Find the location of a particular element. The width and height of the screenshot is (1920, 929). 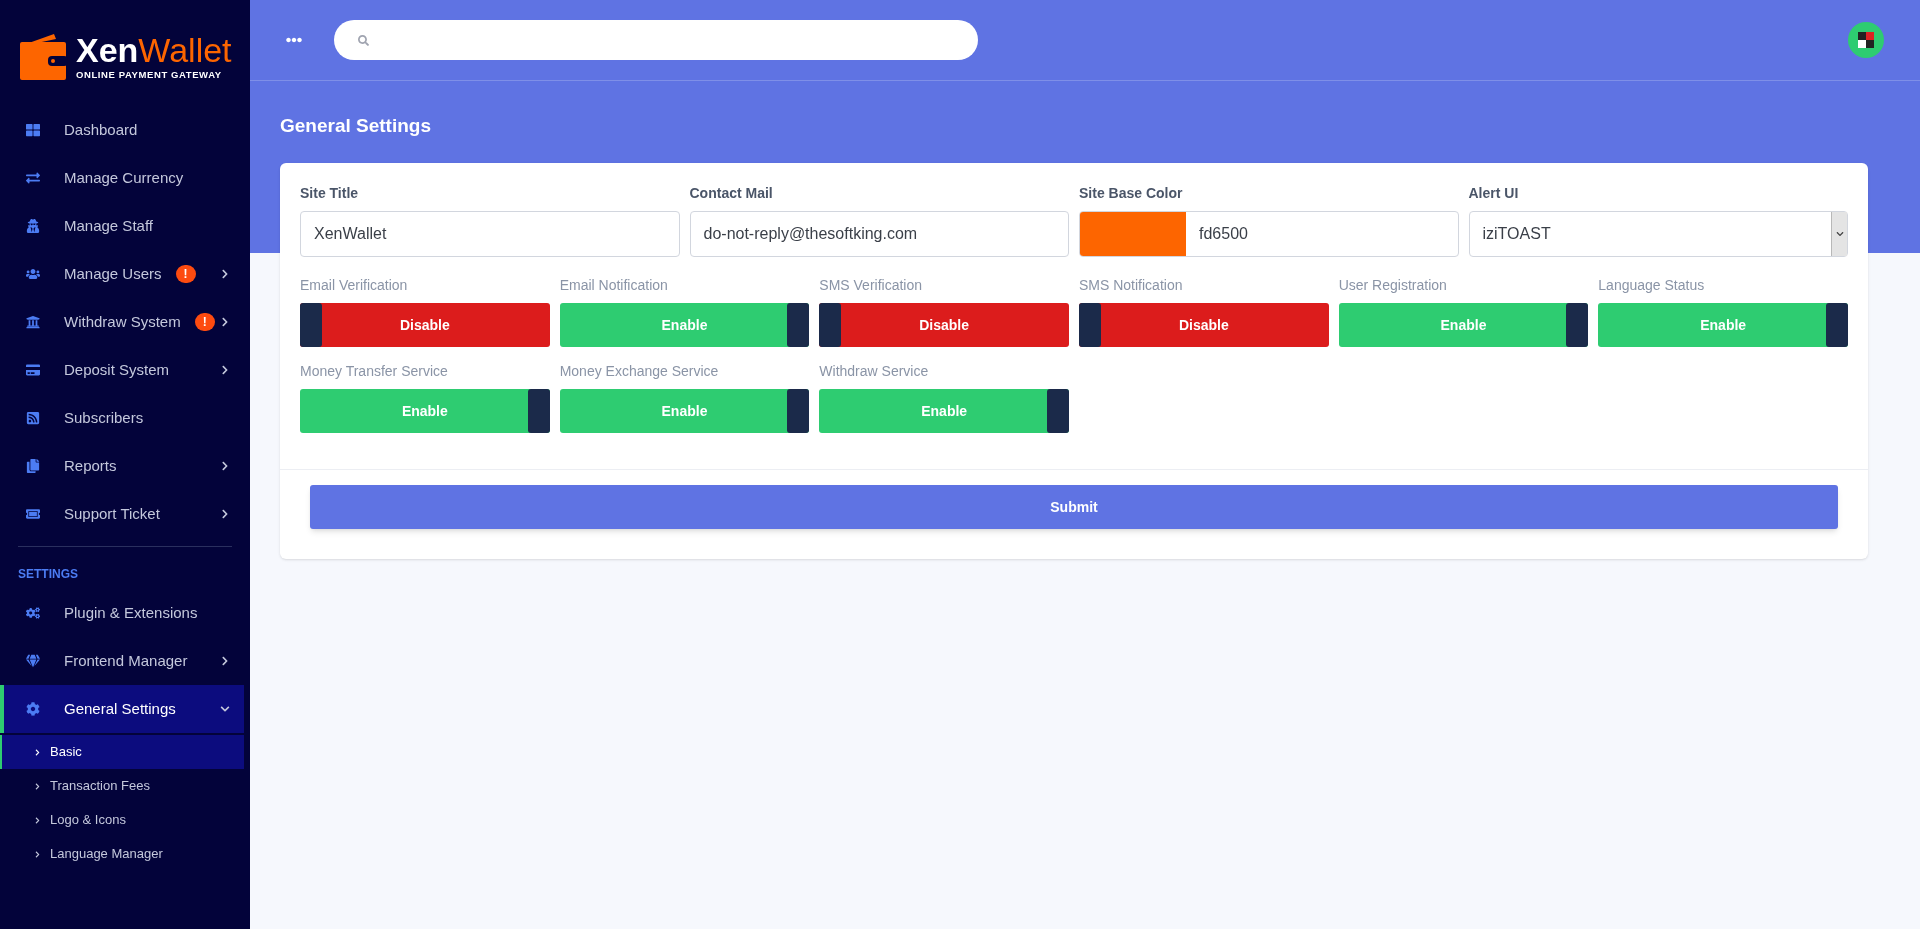

page-title: General Settings is located at coordinates (356, 126).